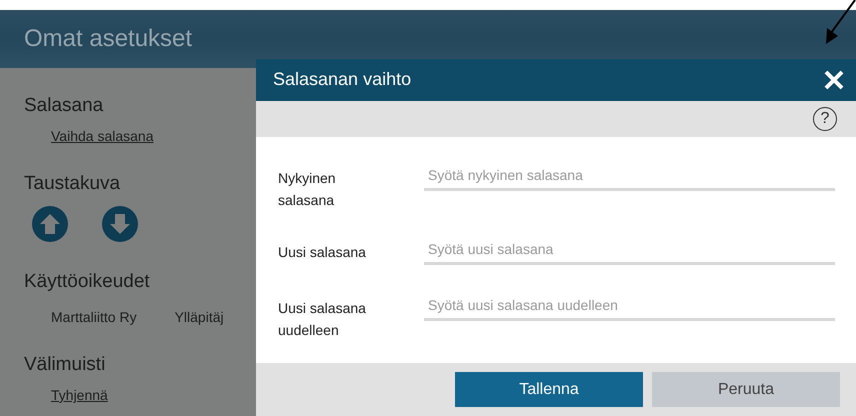 Image resolution: width=856 pixels, height=416 pixels. I want to click on cancel-button: Peruuta, so click(746, 390).